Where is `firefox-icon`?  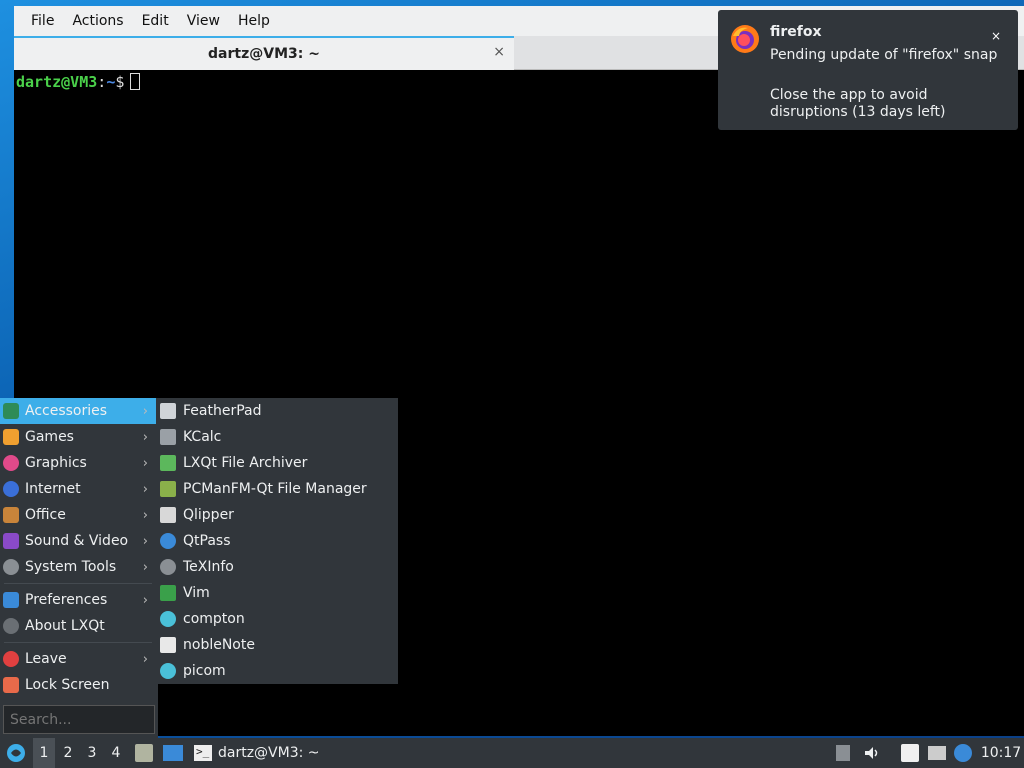
firefox-icon is located at coordinates (745, 39).